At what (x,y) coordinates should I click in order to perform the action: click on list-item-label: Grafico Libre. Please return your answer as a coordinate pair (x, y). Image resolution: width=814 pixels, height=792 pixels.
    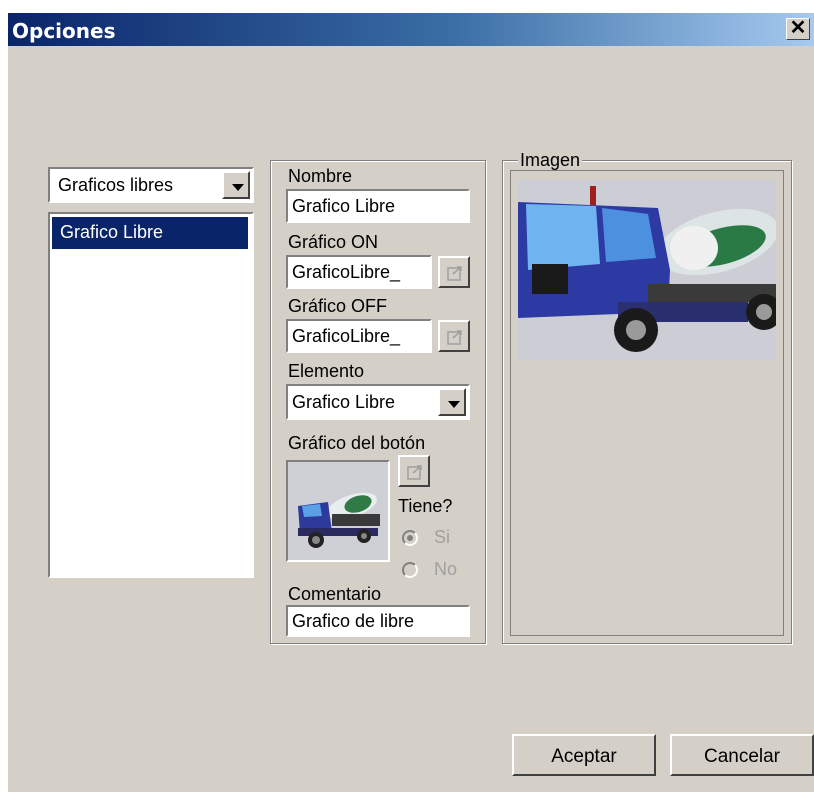
    Looking at the image, I should click on (112, 232).